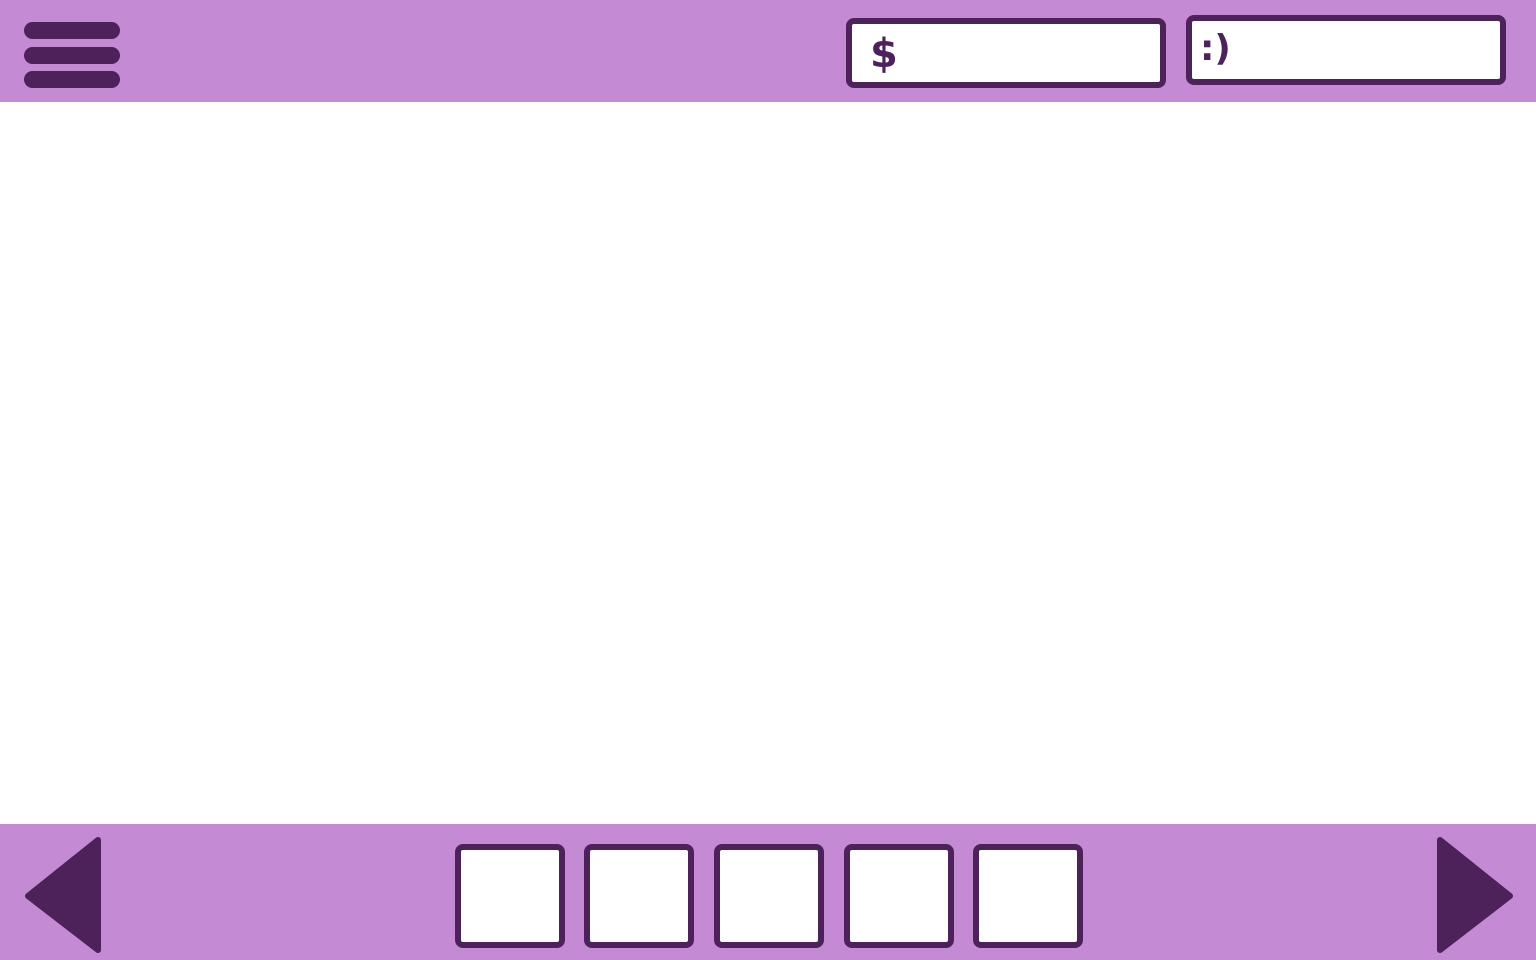  I want to click on hamburger-line-middle, so click(72, 55).